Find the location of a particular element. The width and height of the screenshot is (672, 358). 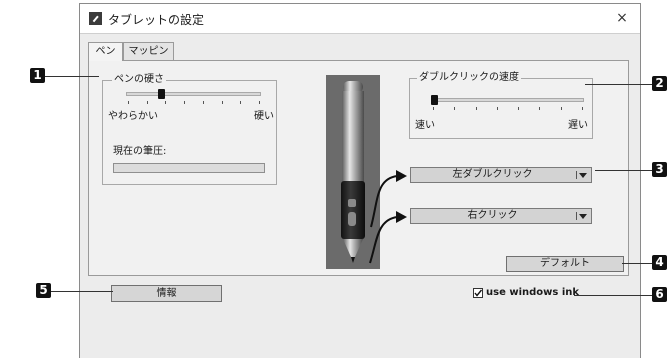

double-click-slow-label: 遅い is located at coordinates (578, 125).